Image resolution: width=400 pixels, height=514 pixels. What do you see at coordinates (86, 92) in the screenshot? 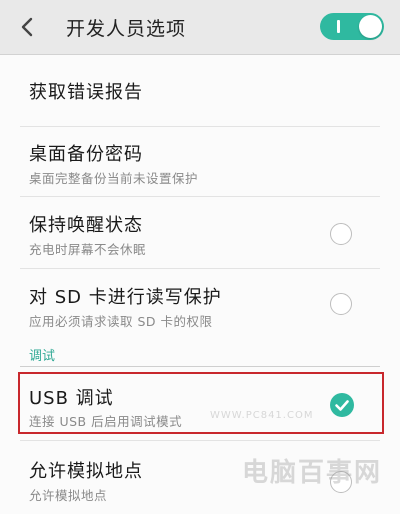
I see `item-title: 获取错误报告` at bounding box center [86, 92].